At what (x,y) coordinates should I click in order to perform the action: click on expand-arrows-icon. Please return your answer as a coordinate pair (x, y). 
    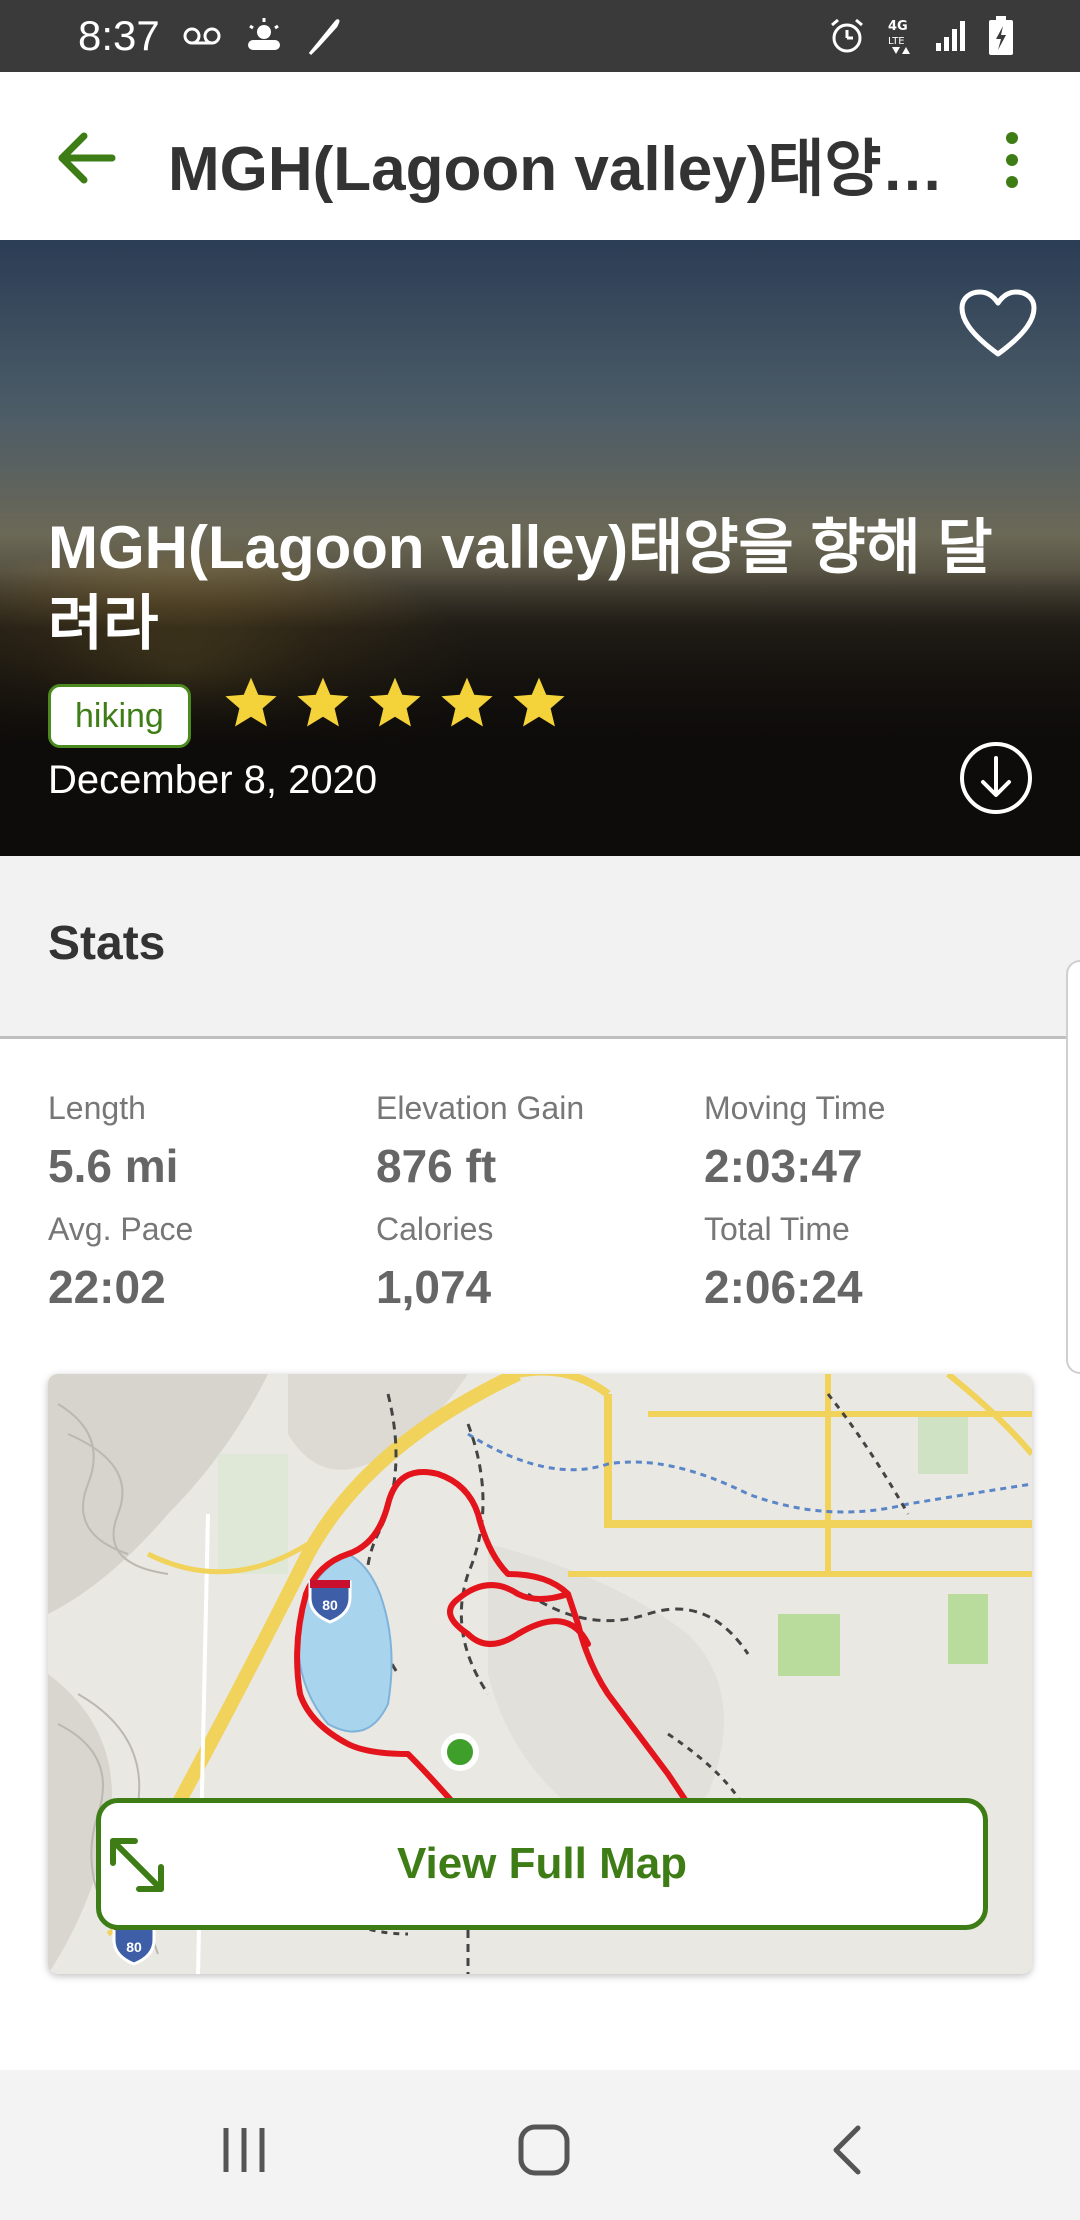
    Looking at the image, I should click on (137, 1865).